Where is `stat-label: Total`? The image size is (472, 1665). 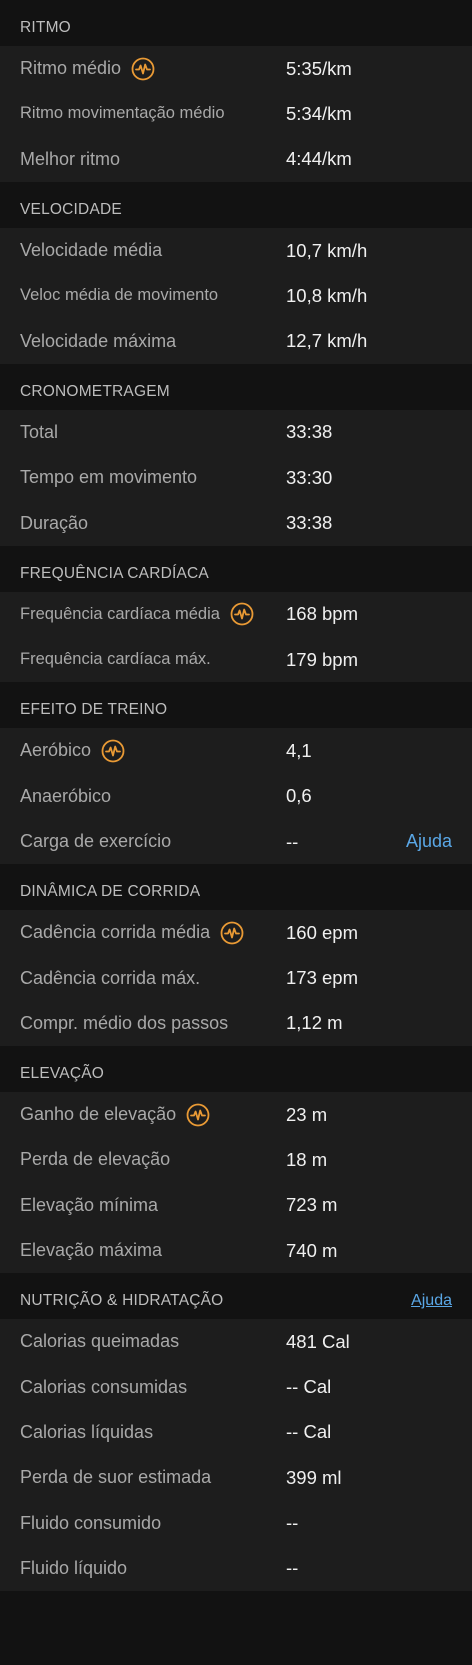 stat-label: Total is located at coordinates (39, 431).